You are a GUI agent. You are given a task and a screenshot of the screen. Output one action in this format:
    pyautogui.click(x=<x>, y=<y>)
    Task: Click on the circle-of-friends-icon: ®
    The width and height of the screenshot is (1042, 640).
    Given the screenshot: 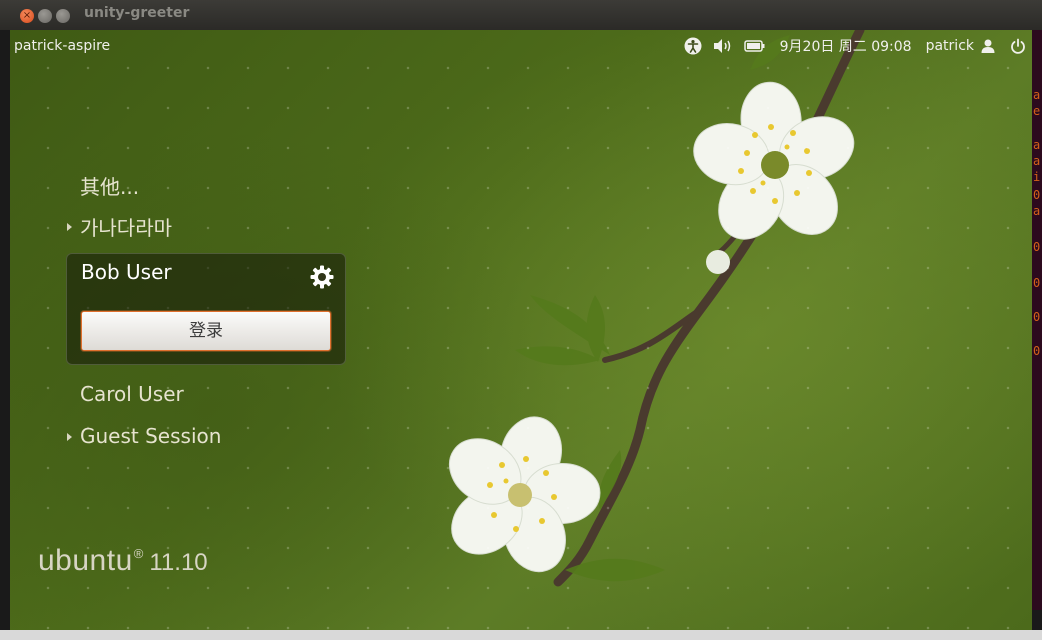 What is the action you would take?
    pyautogui.click(x=138, y=553)
    